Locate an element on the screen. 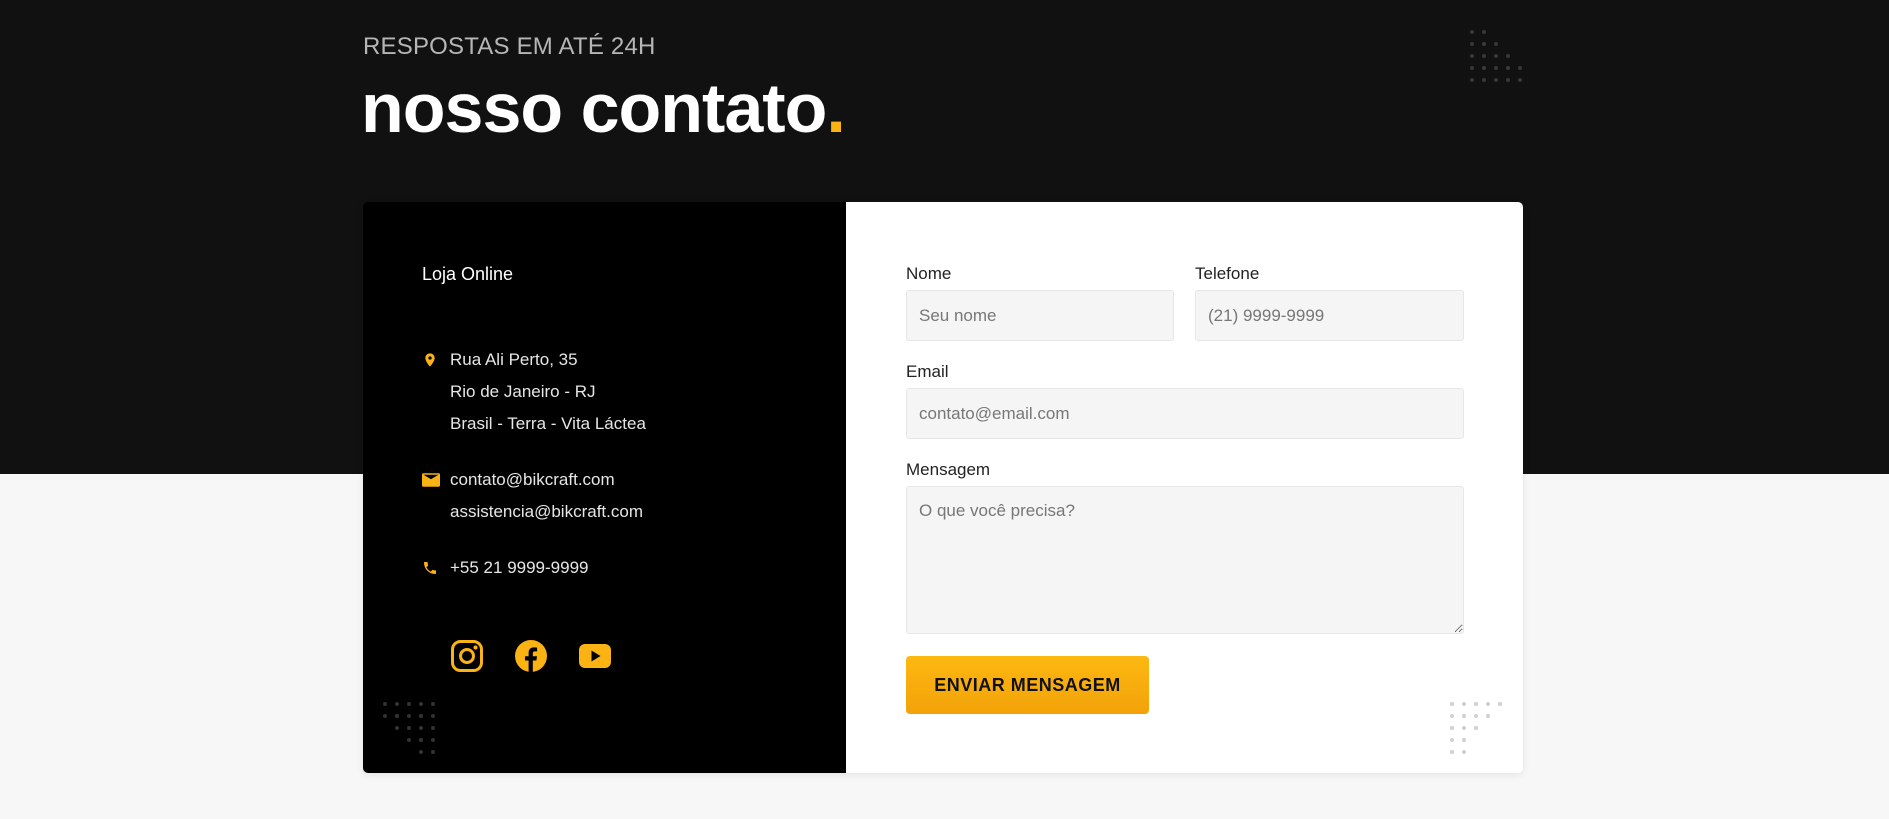 The width and height of the screenshot is (1889, 819). store-label: Loja Online is located at coordinates (468, 274).